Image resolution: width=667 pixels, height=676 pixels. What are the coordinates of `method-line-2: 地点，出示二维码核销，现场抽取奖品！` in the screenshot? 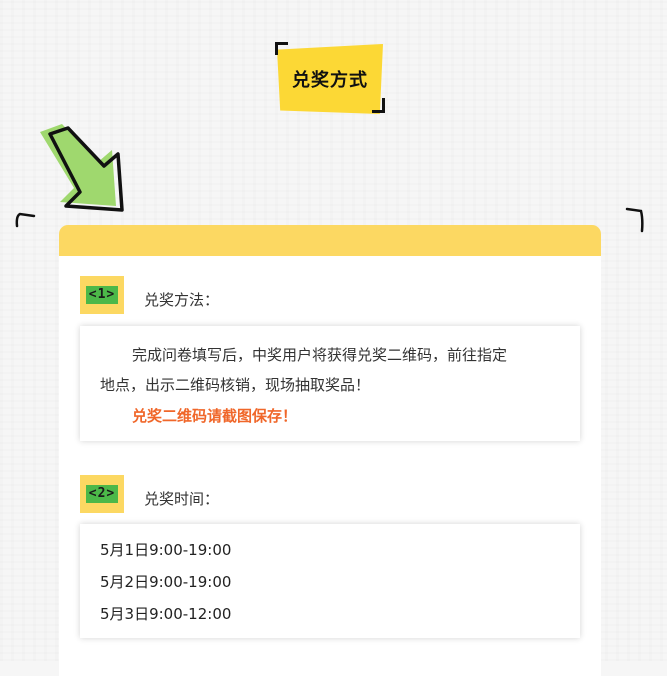 It's located at (235, 385).